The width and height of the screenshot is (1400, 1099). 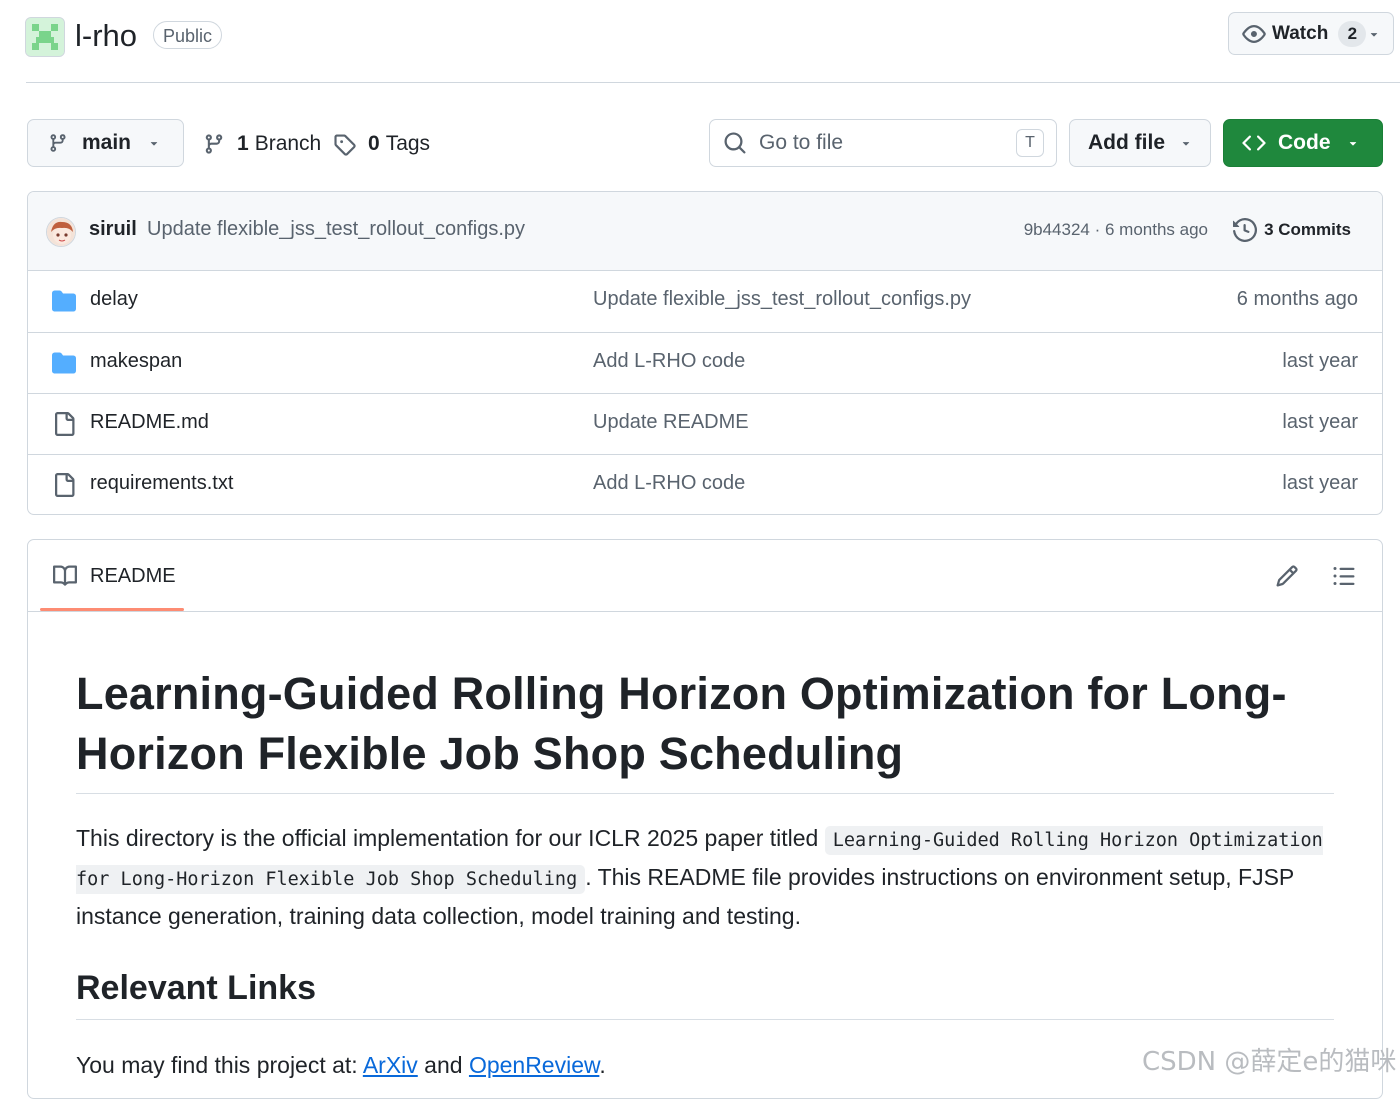 What do you see at coordinates (713, 82) in the screenshot?
I see `header-divider` at bounding box center [713, 82].